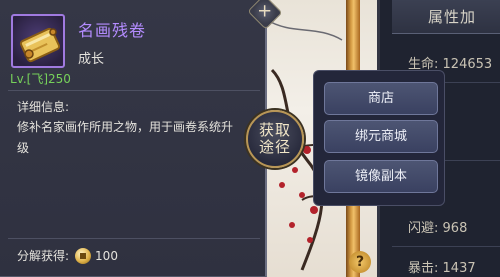 The image size is (500, 277). I want to click on stat-dodge: 闪避: 968, so click(438, 228).